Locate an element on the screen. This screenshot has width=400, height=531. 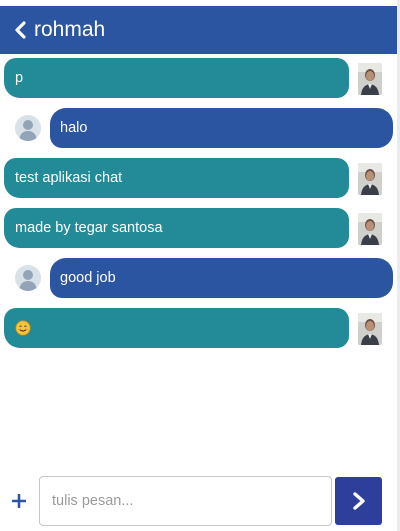
message-composer is located at coordinates (198, 501).